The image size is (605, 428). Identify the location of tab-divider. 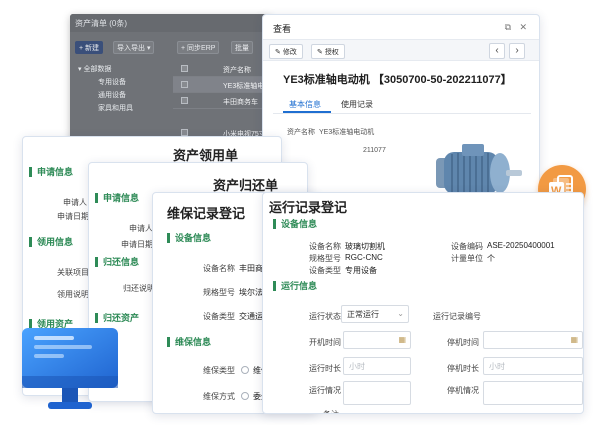
(402, 113).